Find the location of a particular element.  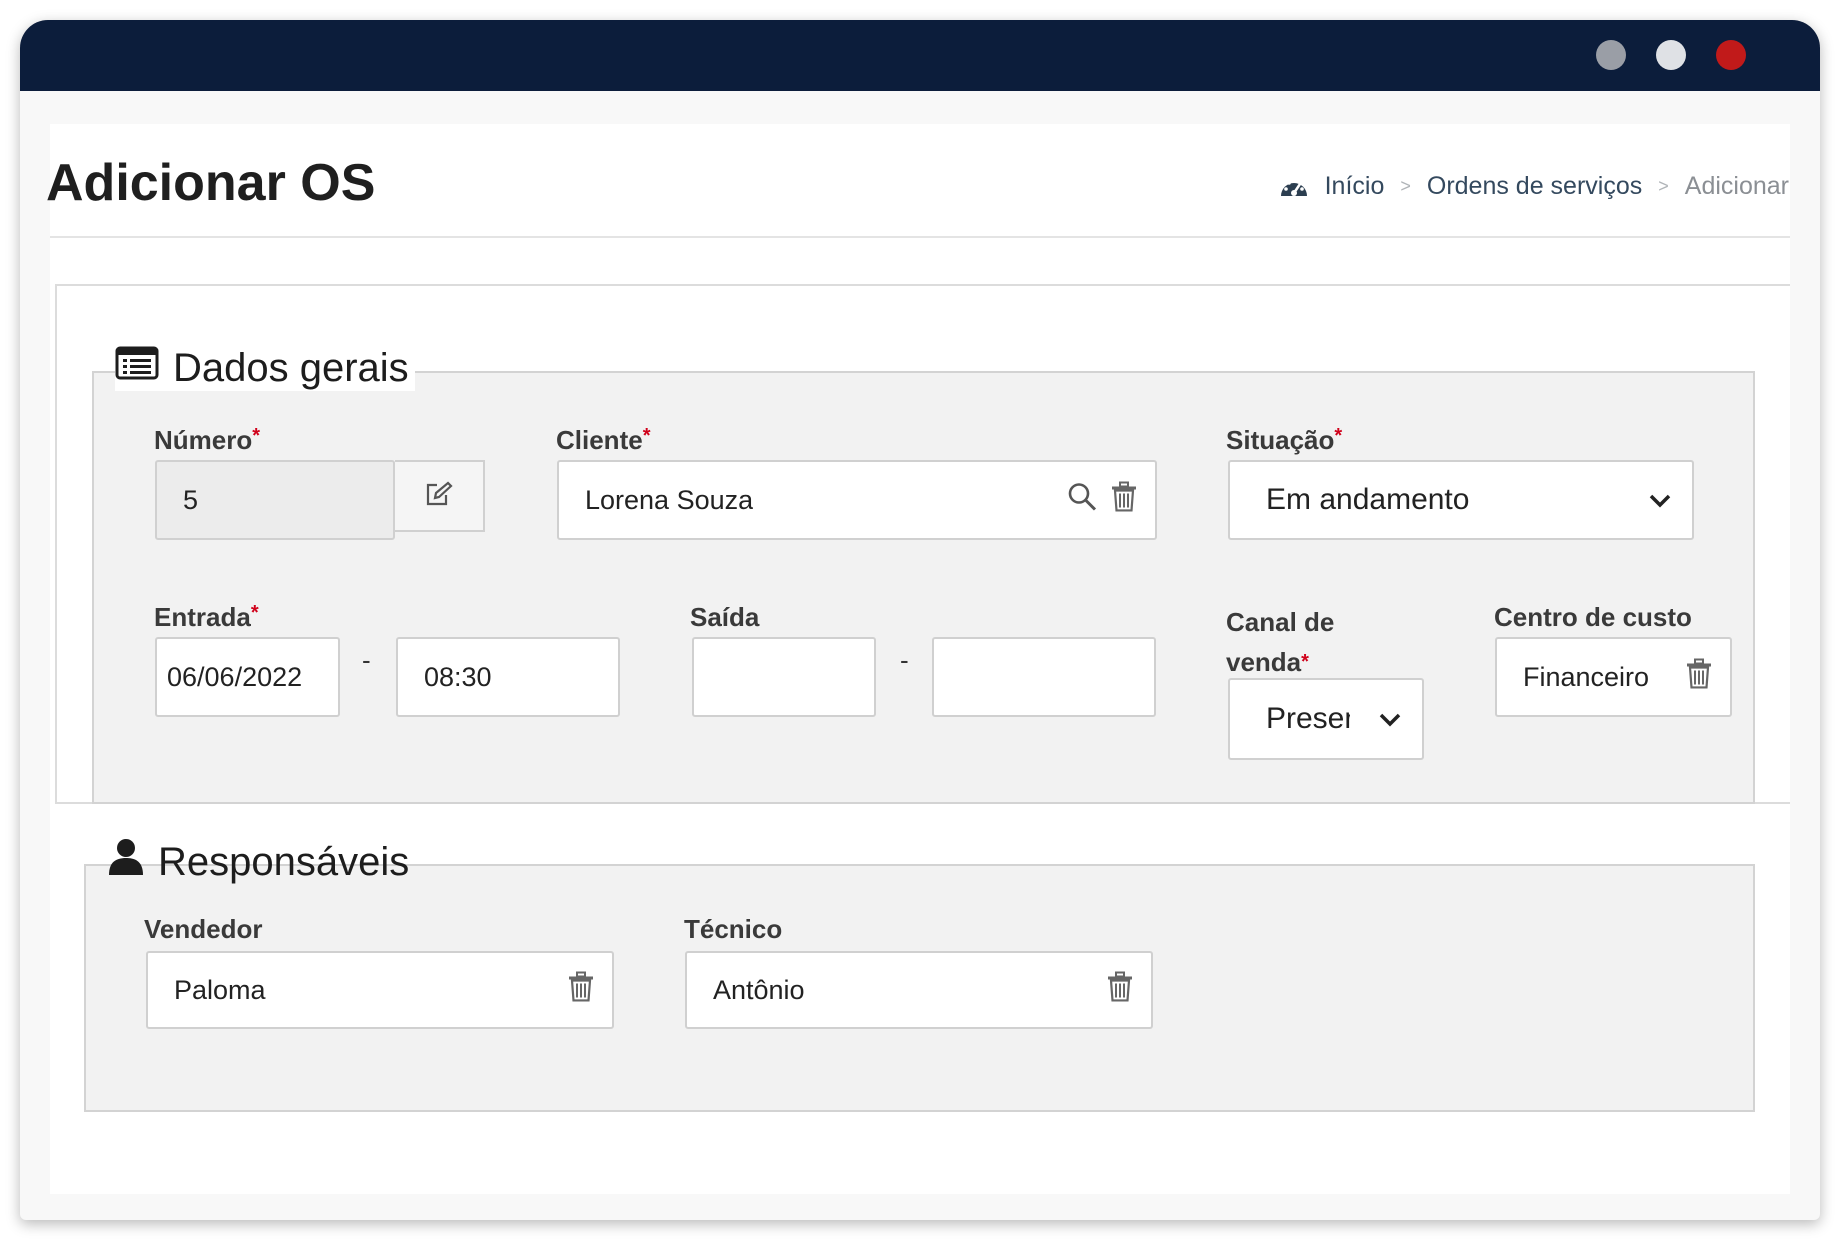

window-maximize-button is located at coordinates (1671, 55).